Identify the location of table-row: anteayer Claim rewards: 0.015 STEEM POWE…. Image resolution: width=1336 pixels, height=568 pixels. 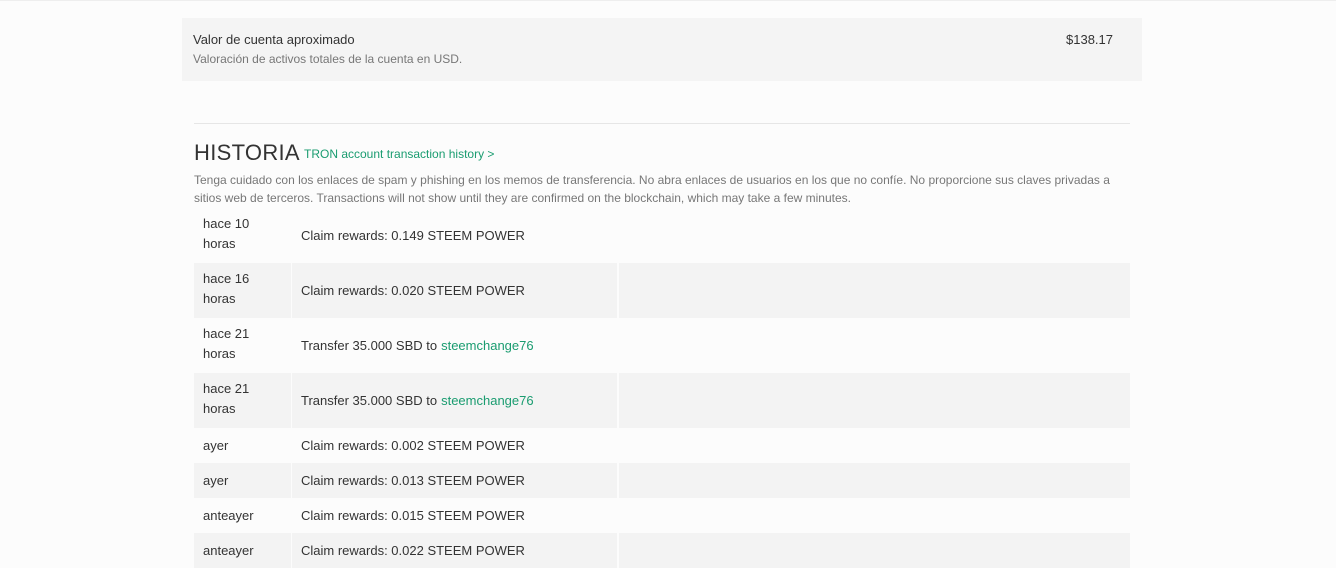
(662, 515).